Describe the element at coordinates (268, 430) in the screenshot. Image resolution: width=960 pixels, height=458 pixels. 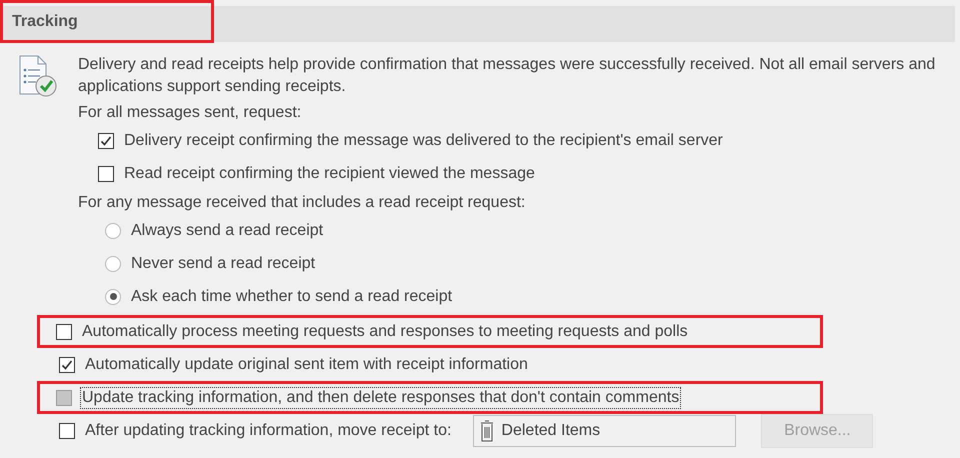
I see `option-label: After updating tracking information, move receipt to:` at that location.